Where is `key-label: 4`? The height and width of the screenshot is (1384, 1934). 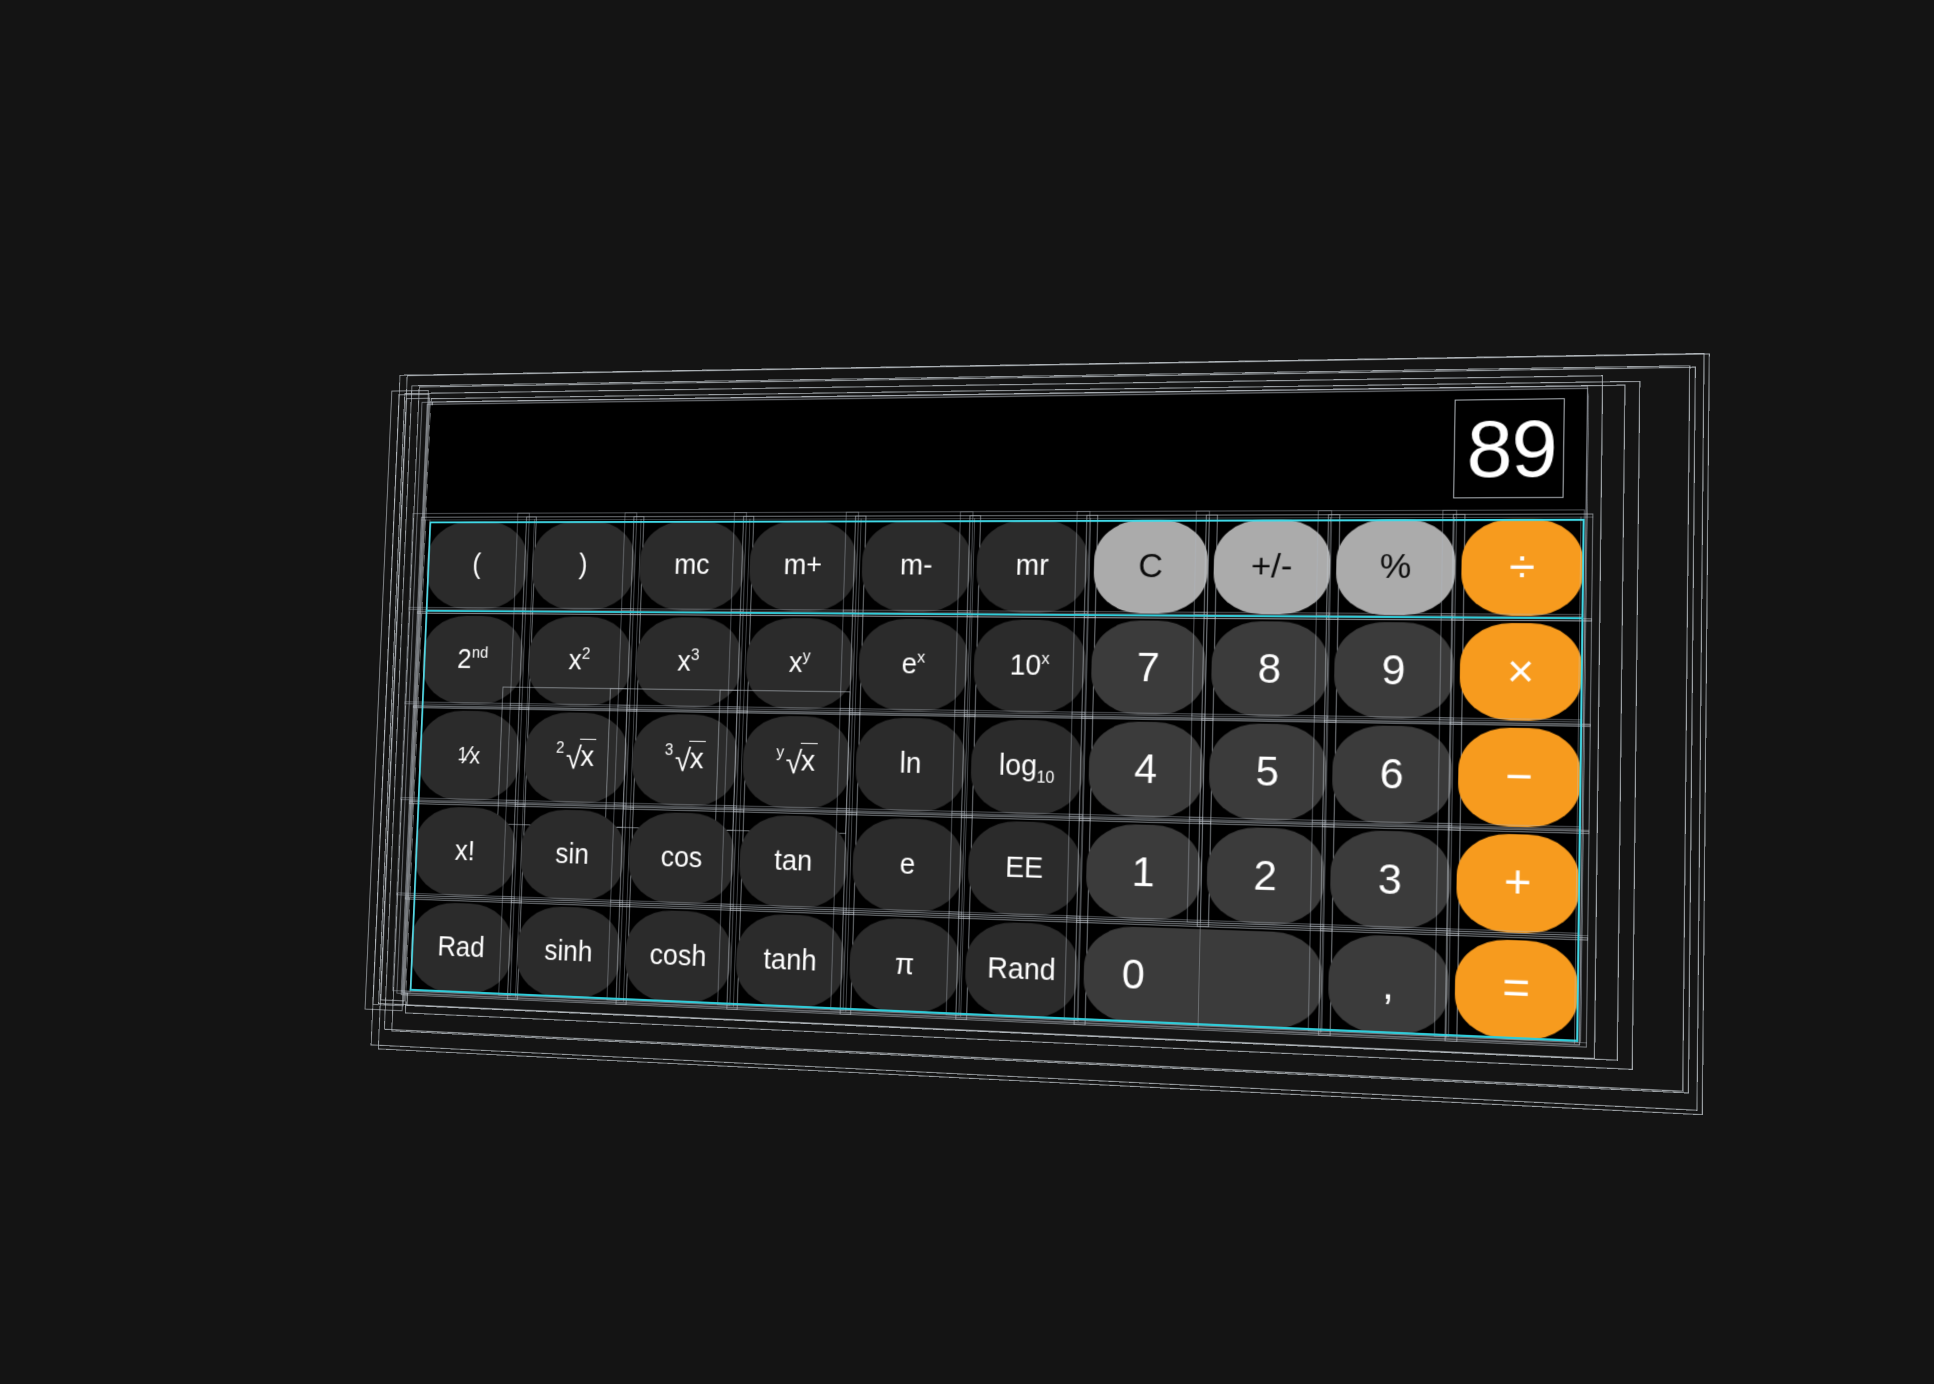
key-label: 4 is located at coordinates (1145, 769).